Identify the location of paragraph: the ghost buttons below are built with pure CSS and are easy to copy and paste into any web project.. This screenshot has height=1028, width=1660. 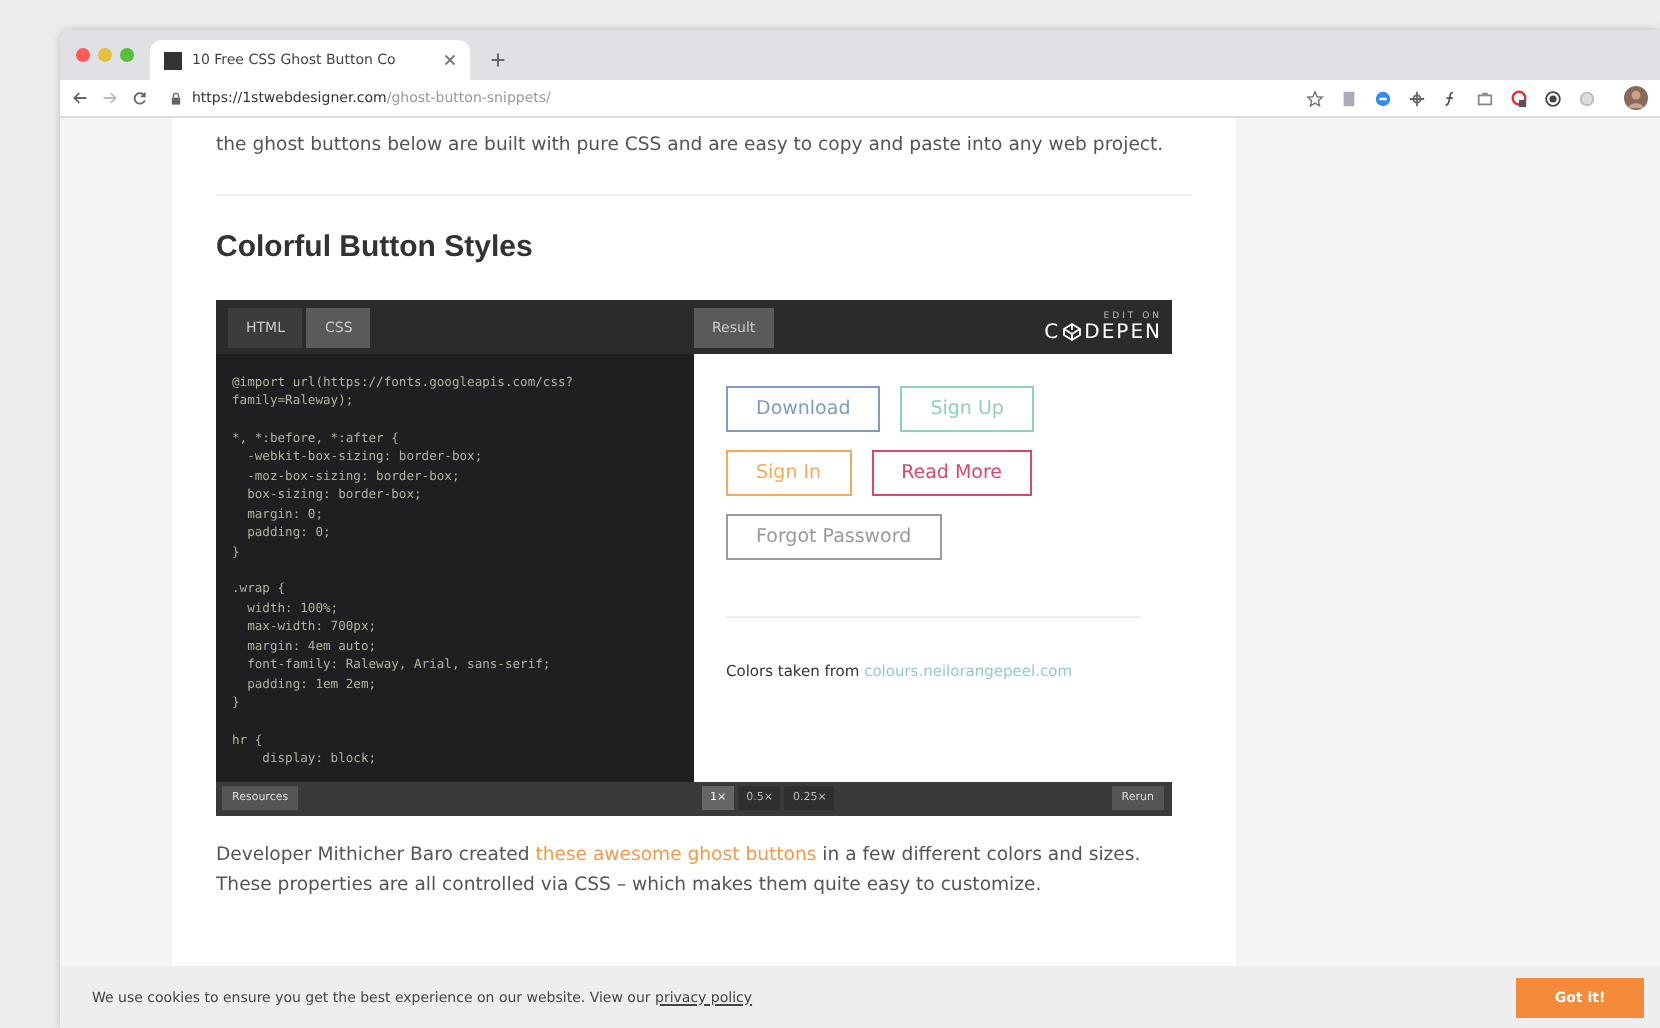
(691, 146).